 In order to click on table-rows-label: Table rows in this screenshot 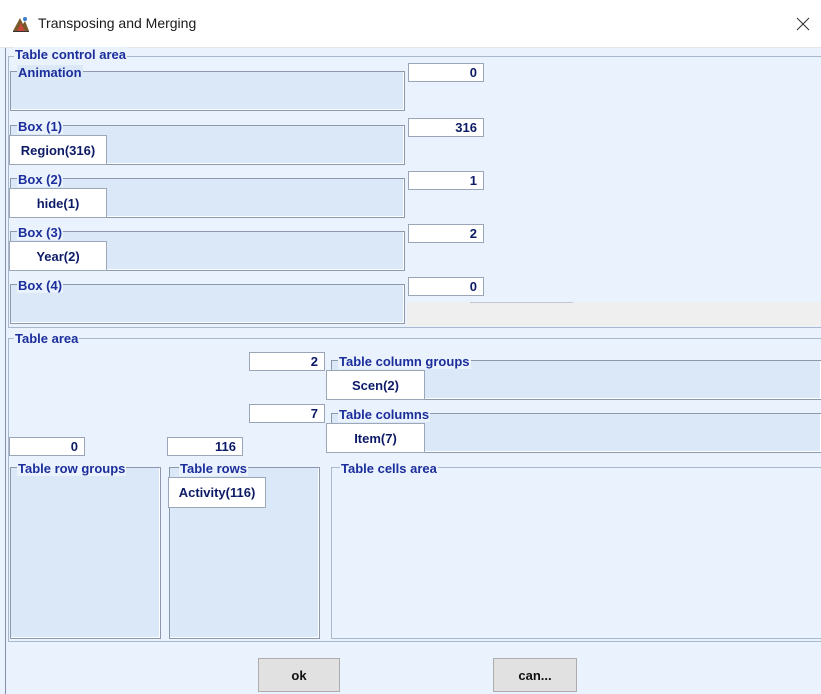, I will do `click(213, 468)`.